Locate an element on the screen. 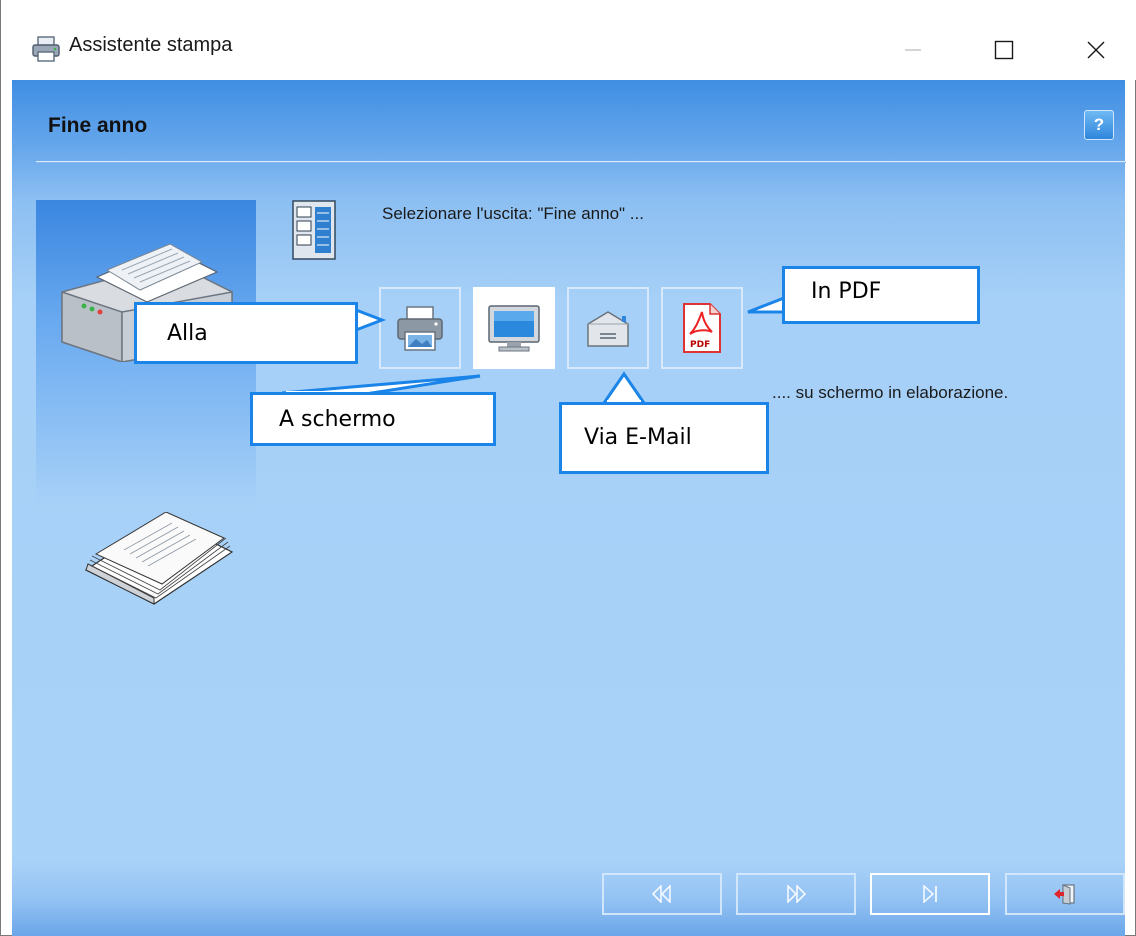 The height and width of the screenshot is (936, 1136). callout-pdf: In PDF is located at coordinates (881, 295).